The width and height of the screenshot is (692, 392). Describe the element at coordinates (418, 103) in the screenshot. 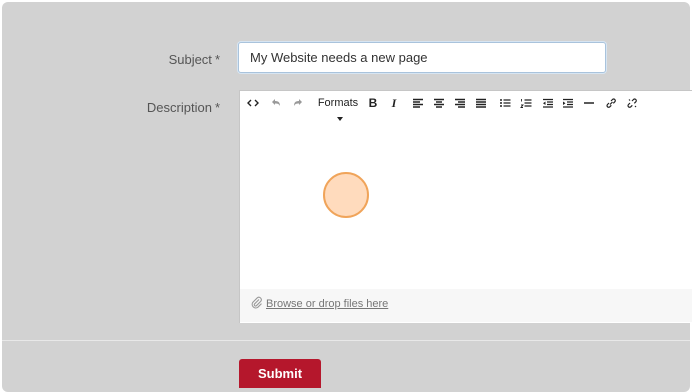

I see `align-left-icon` at that location.